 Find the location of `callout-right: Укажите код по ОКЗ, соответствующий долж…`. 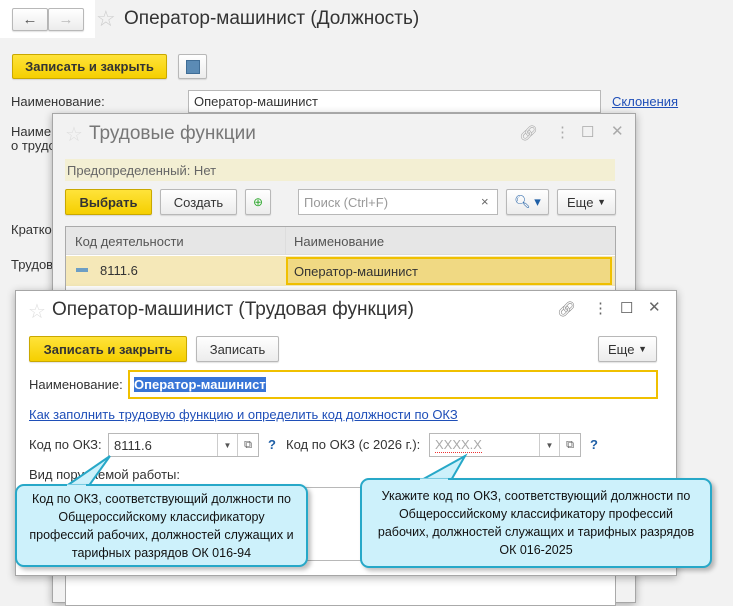

callout-right: Укажите код по ОКЗ, соответствующий долж… is located at coordinates (536, 523).